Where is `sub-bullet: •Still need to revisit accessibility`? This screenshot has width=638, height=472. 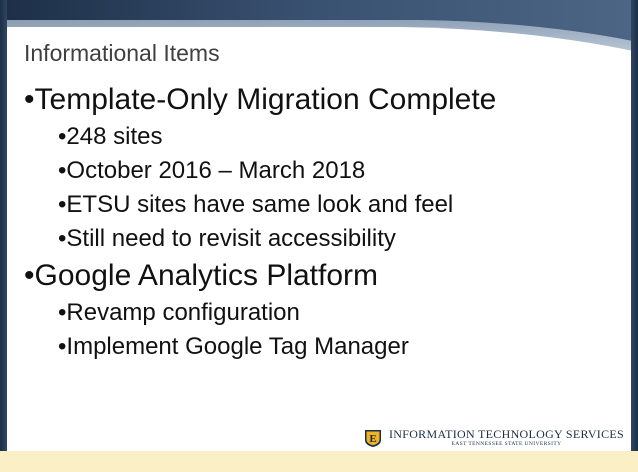 sub-bullet: •Still need to revisit accessibility is located at coordinates (260, 239).